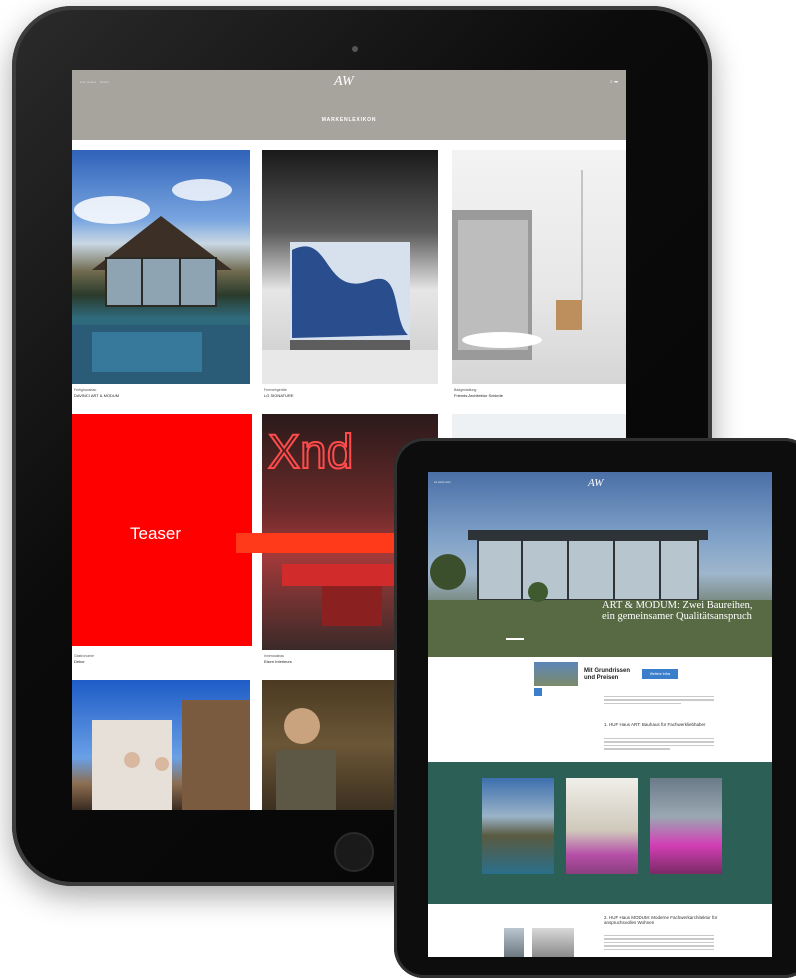 The width and height of the screenshot is (796, 978). Describe the element at coordinates (156, 533) in the screenshot. I see `teaser-label: Teaser` at that location.